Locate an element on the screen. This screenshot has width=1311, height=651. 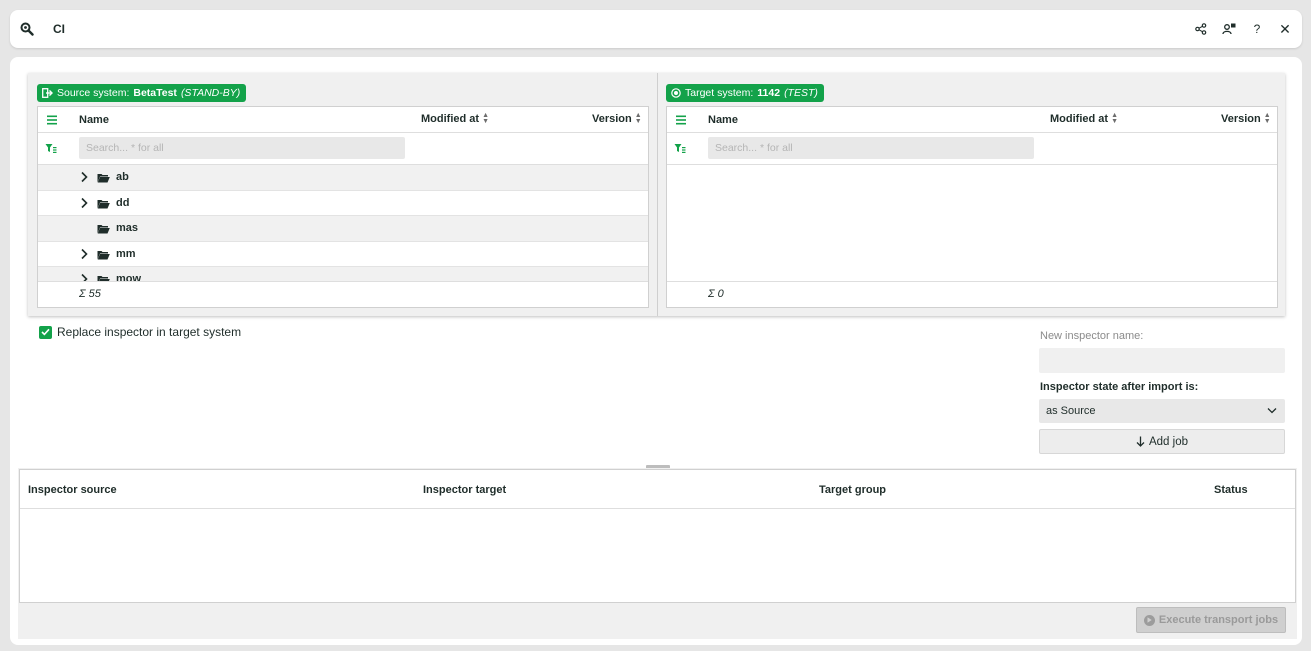
arrow-down-icon is located at coordinates (1140, 441).